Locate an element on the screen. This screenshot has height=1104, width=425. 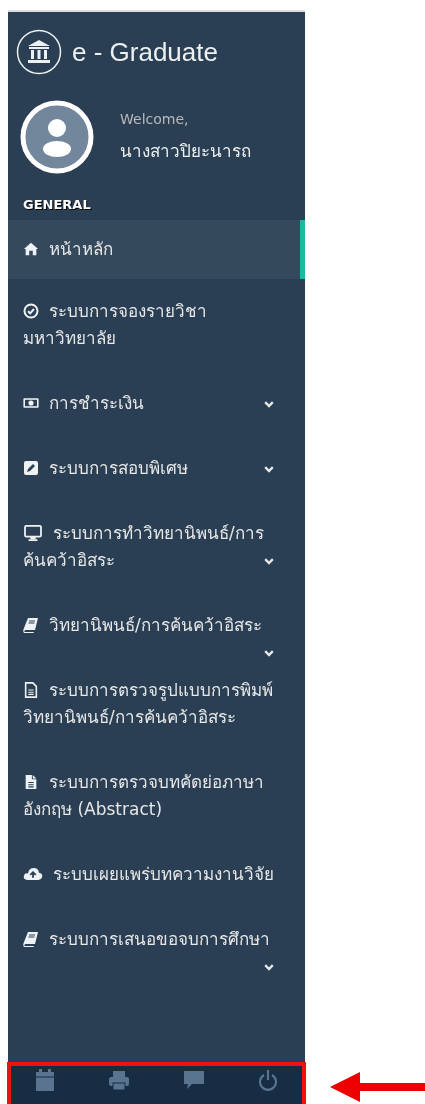
home-icon is located at coordinates (31, 249).